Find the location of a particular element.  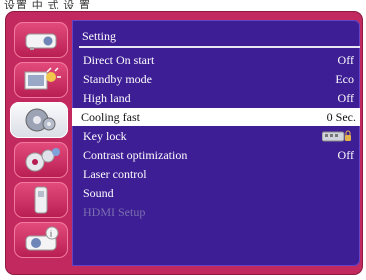

menu-item-label: Standby mode is located at coordinates (117, 79).